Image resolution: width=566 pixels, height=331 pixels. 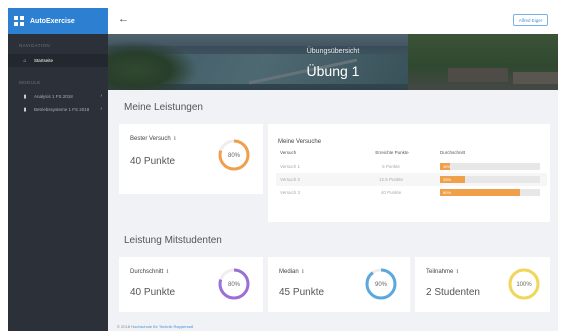 What do you see at coordinates (391, 192) in the screenshot?
I see `attempt-points: 40 Punkte` at bounding box center [391, 192].